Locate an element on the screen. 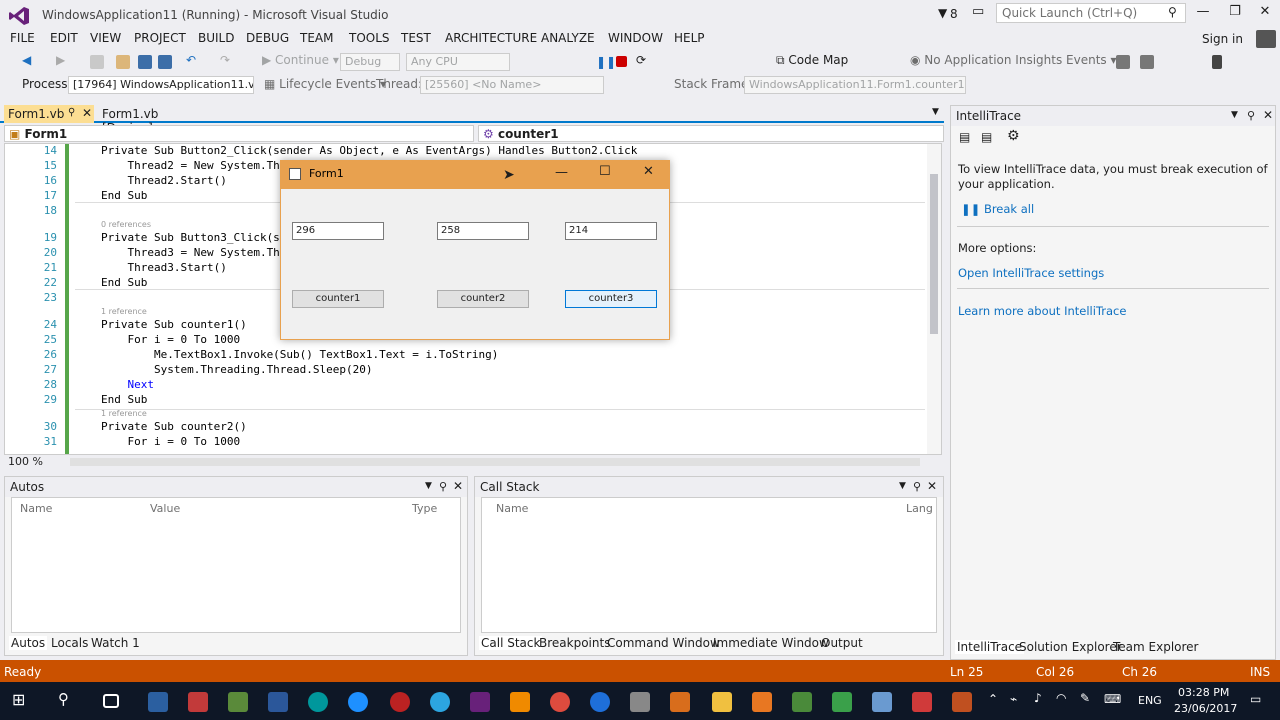 The image size is (1280, 720). break-all-link: ❚❚ Break all is located at coordinates (997, 209).